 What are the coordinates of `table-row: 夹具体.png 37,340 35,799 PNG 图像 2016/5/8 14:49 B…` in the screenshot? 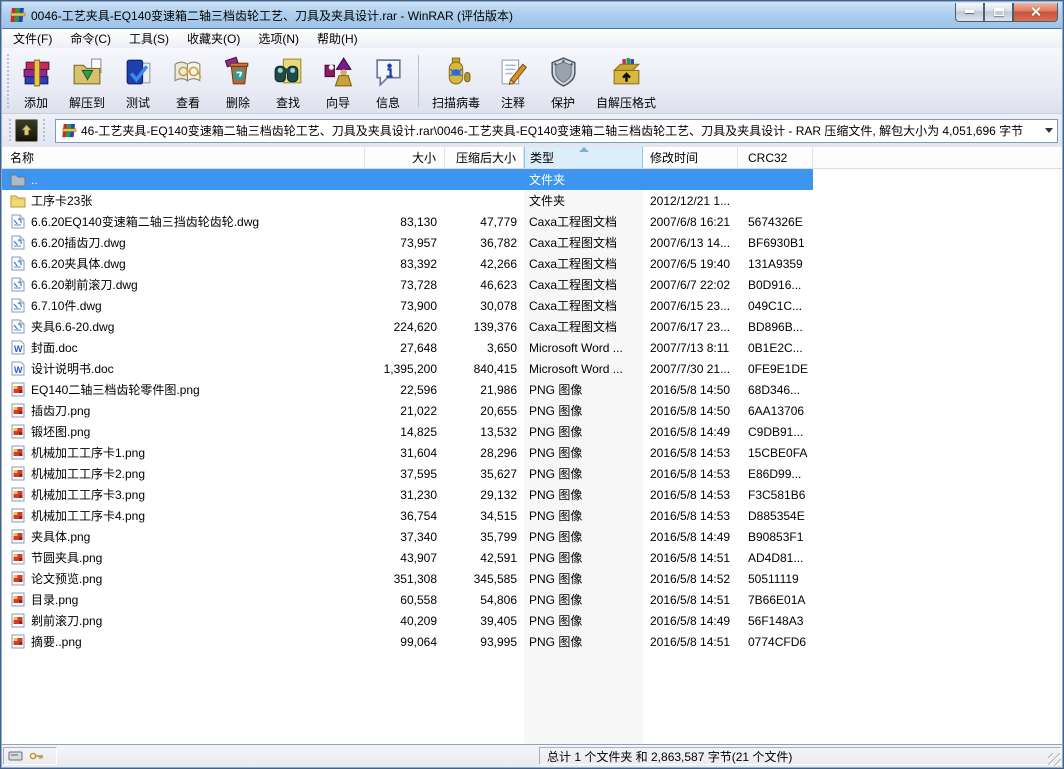 It's located at (407, 536).